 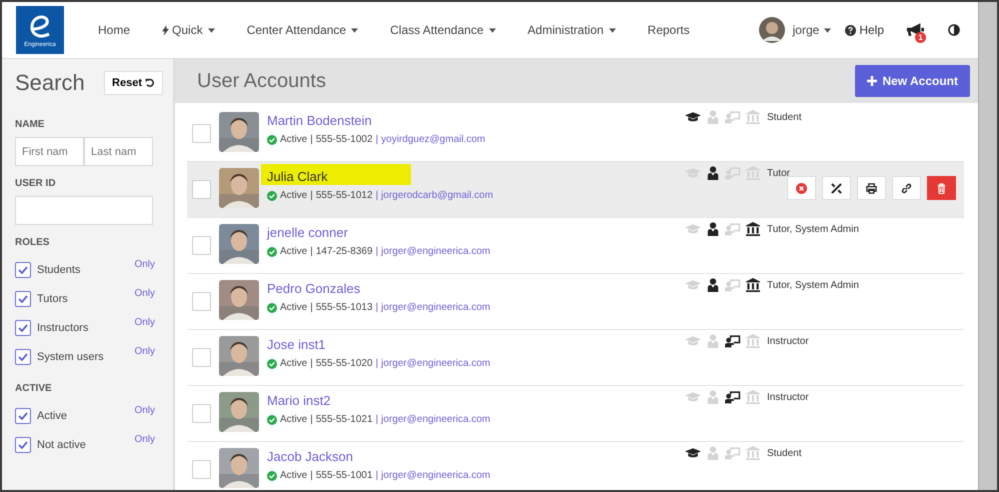 I want to click on edit-tools-button, so click(x=836, y=188).